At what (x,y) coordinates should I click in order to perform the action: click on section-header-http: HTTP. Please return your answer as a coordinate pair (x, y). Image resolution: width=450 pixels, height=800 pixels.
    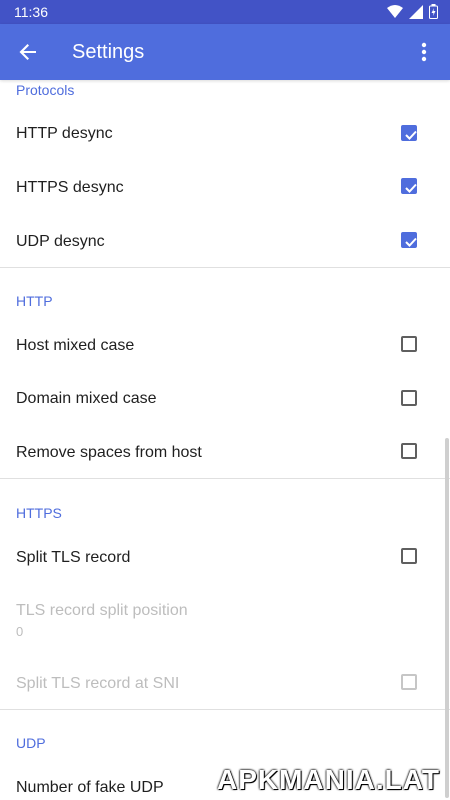
    Looking at the image, I should click on (34, 301).